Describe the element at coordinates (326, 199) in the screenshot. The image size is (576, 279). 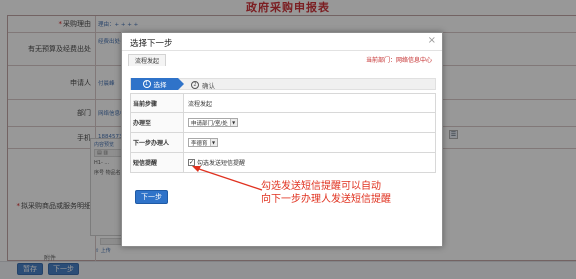
I see `annotation-line-2: 向下一步办理人发送短信提醒` at that location.